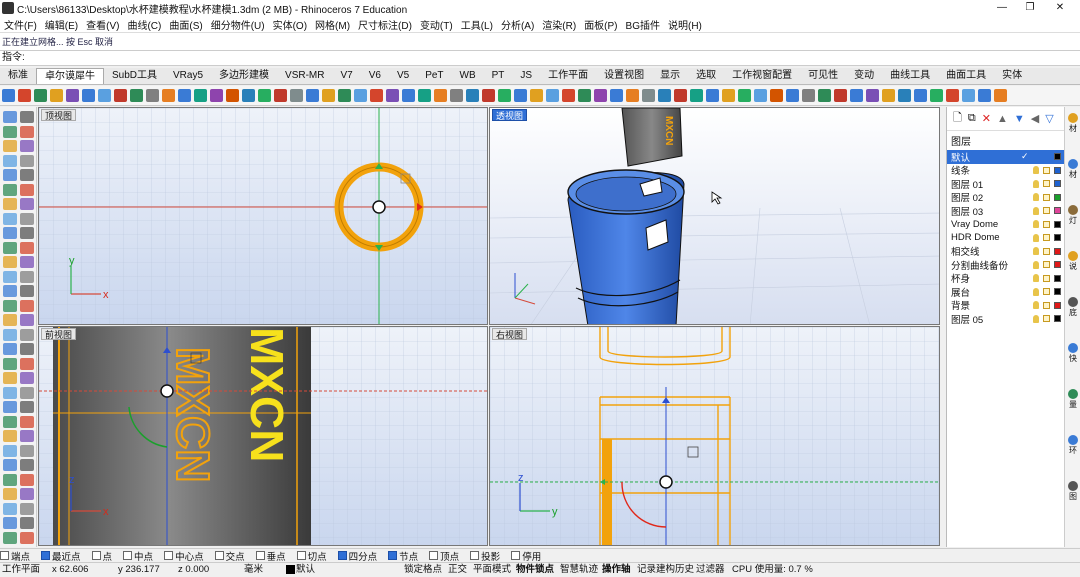 The image size is (1080, 577). I want to click on new-layer-icon: 🗋, so click(957, 118).